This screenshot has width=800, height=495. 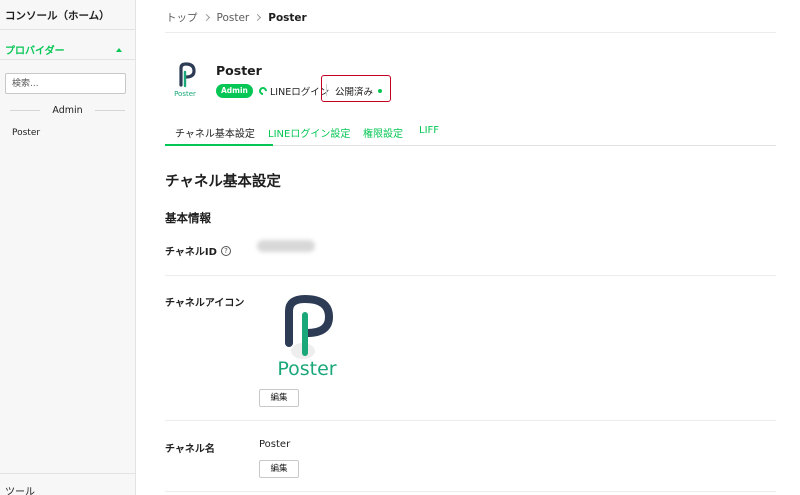 What do you see at coordinates (67, 484) in the screenshot?
I see `sidebar-item-tools: ツール` at bounding box center [67, 484].